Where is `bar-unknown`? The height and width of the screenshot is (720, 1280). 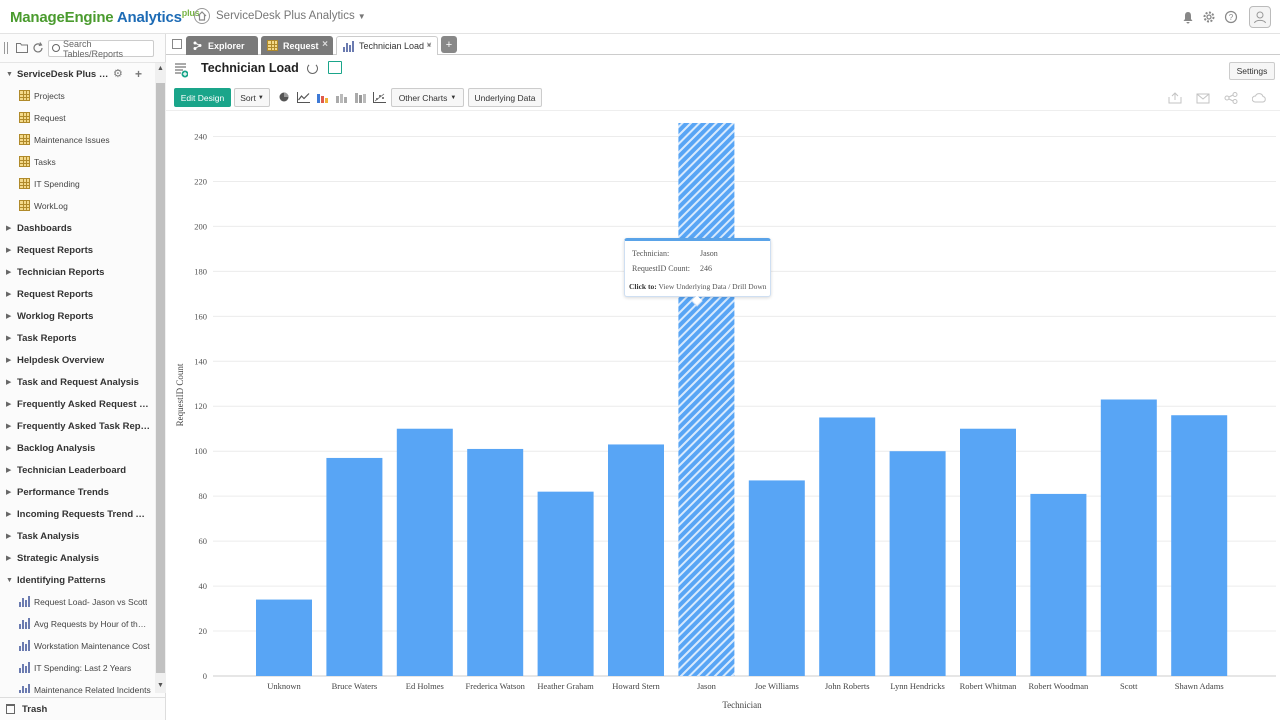 bar-unknown is located at coordinates (284, 637).